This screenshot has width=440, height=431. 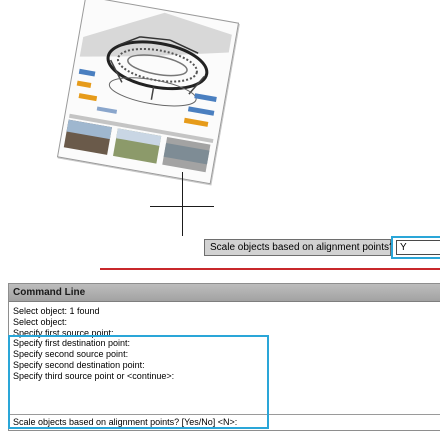 I want to click on history-line: Specify second destination point:, so click(x=79, y=364).